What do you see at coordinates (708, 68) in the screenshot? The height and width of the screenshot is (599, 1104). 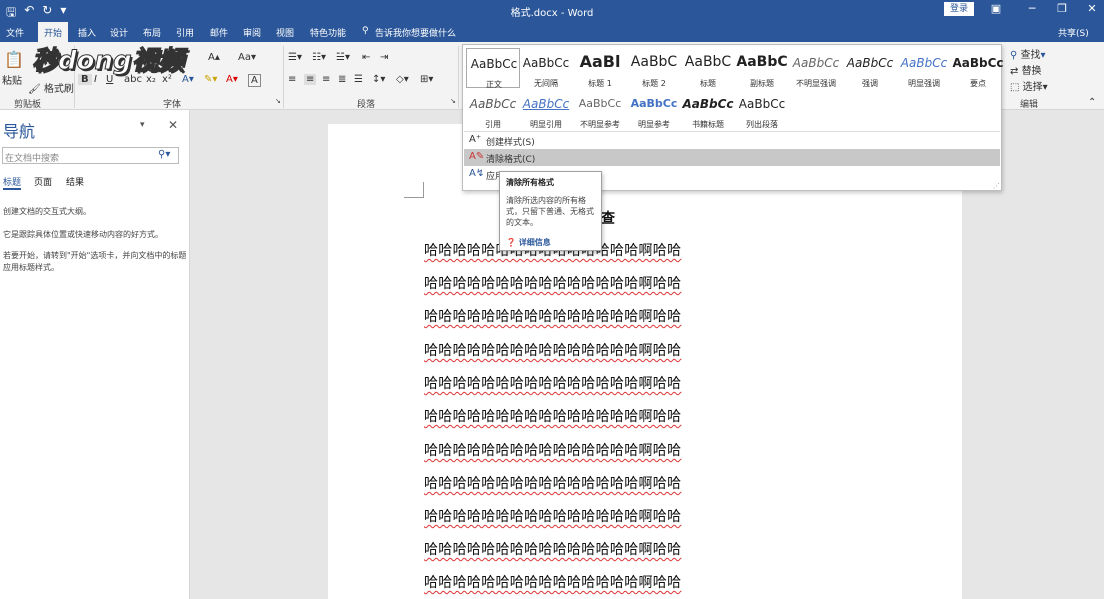 I see `style-title: AaBbC 标题` at bounding box center [708, 68].